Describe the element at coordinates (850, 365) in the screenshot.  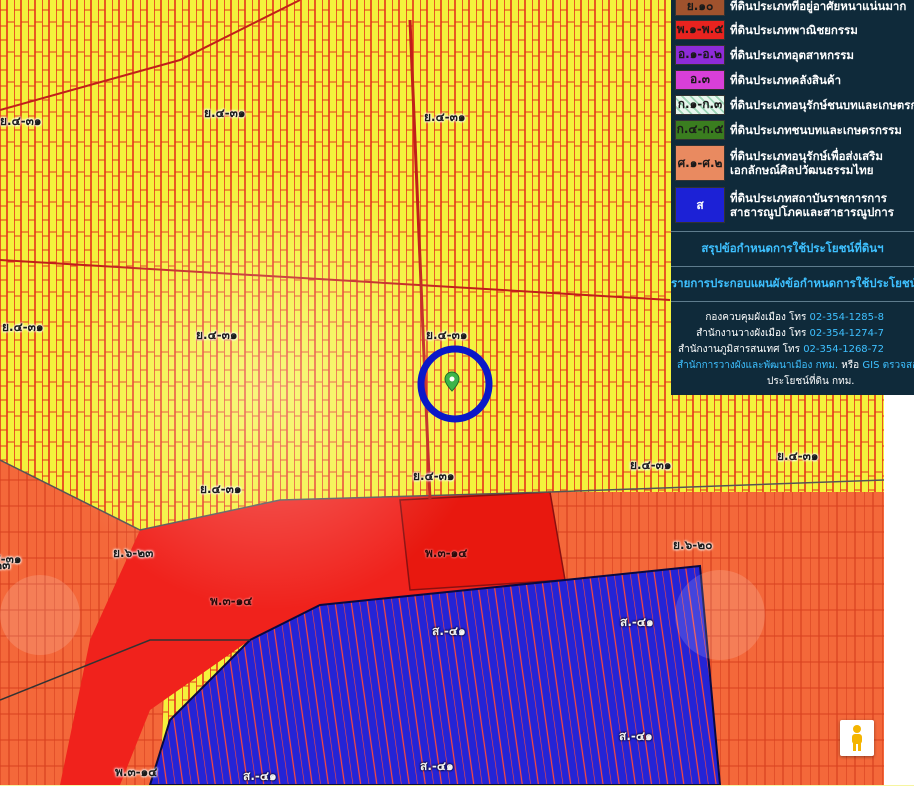
I see `or-text: หรือ` at that location.